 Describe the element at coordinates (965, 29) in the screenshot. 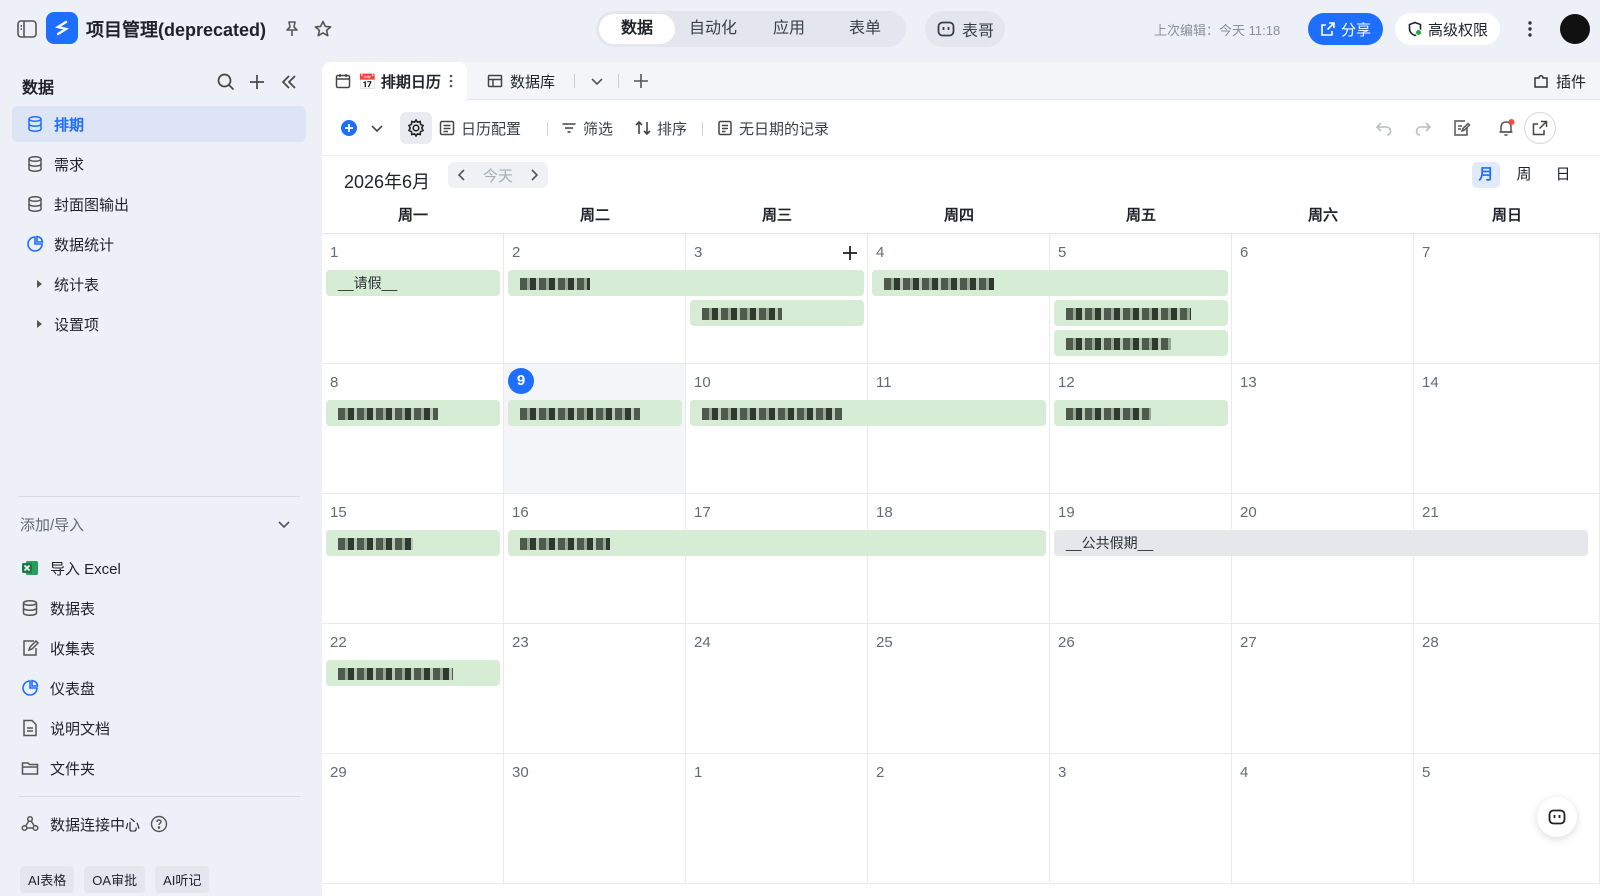

I see `ai-assistant-button: 表哥` at that location.